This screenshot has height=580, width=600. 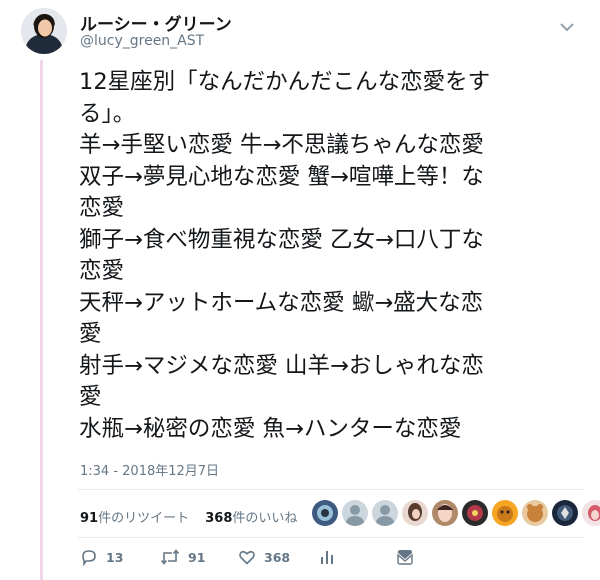 I want to click on like-count: 368, so click(x=277, y=557).